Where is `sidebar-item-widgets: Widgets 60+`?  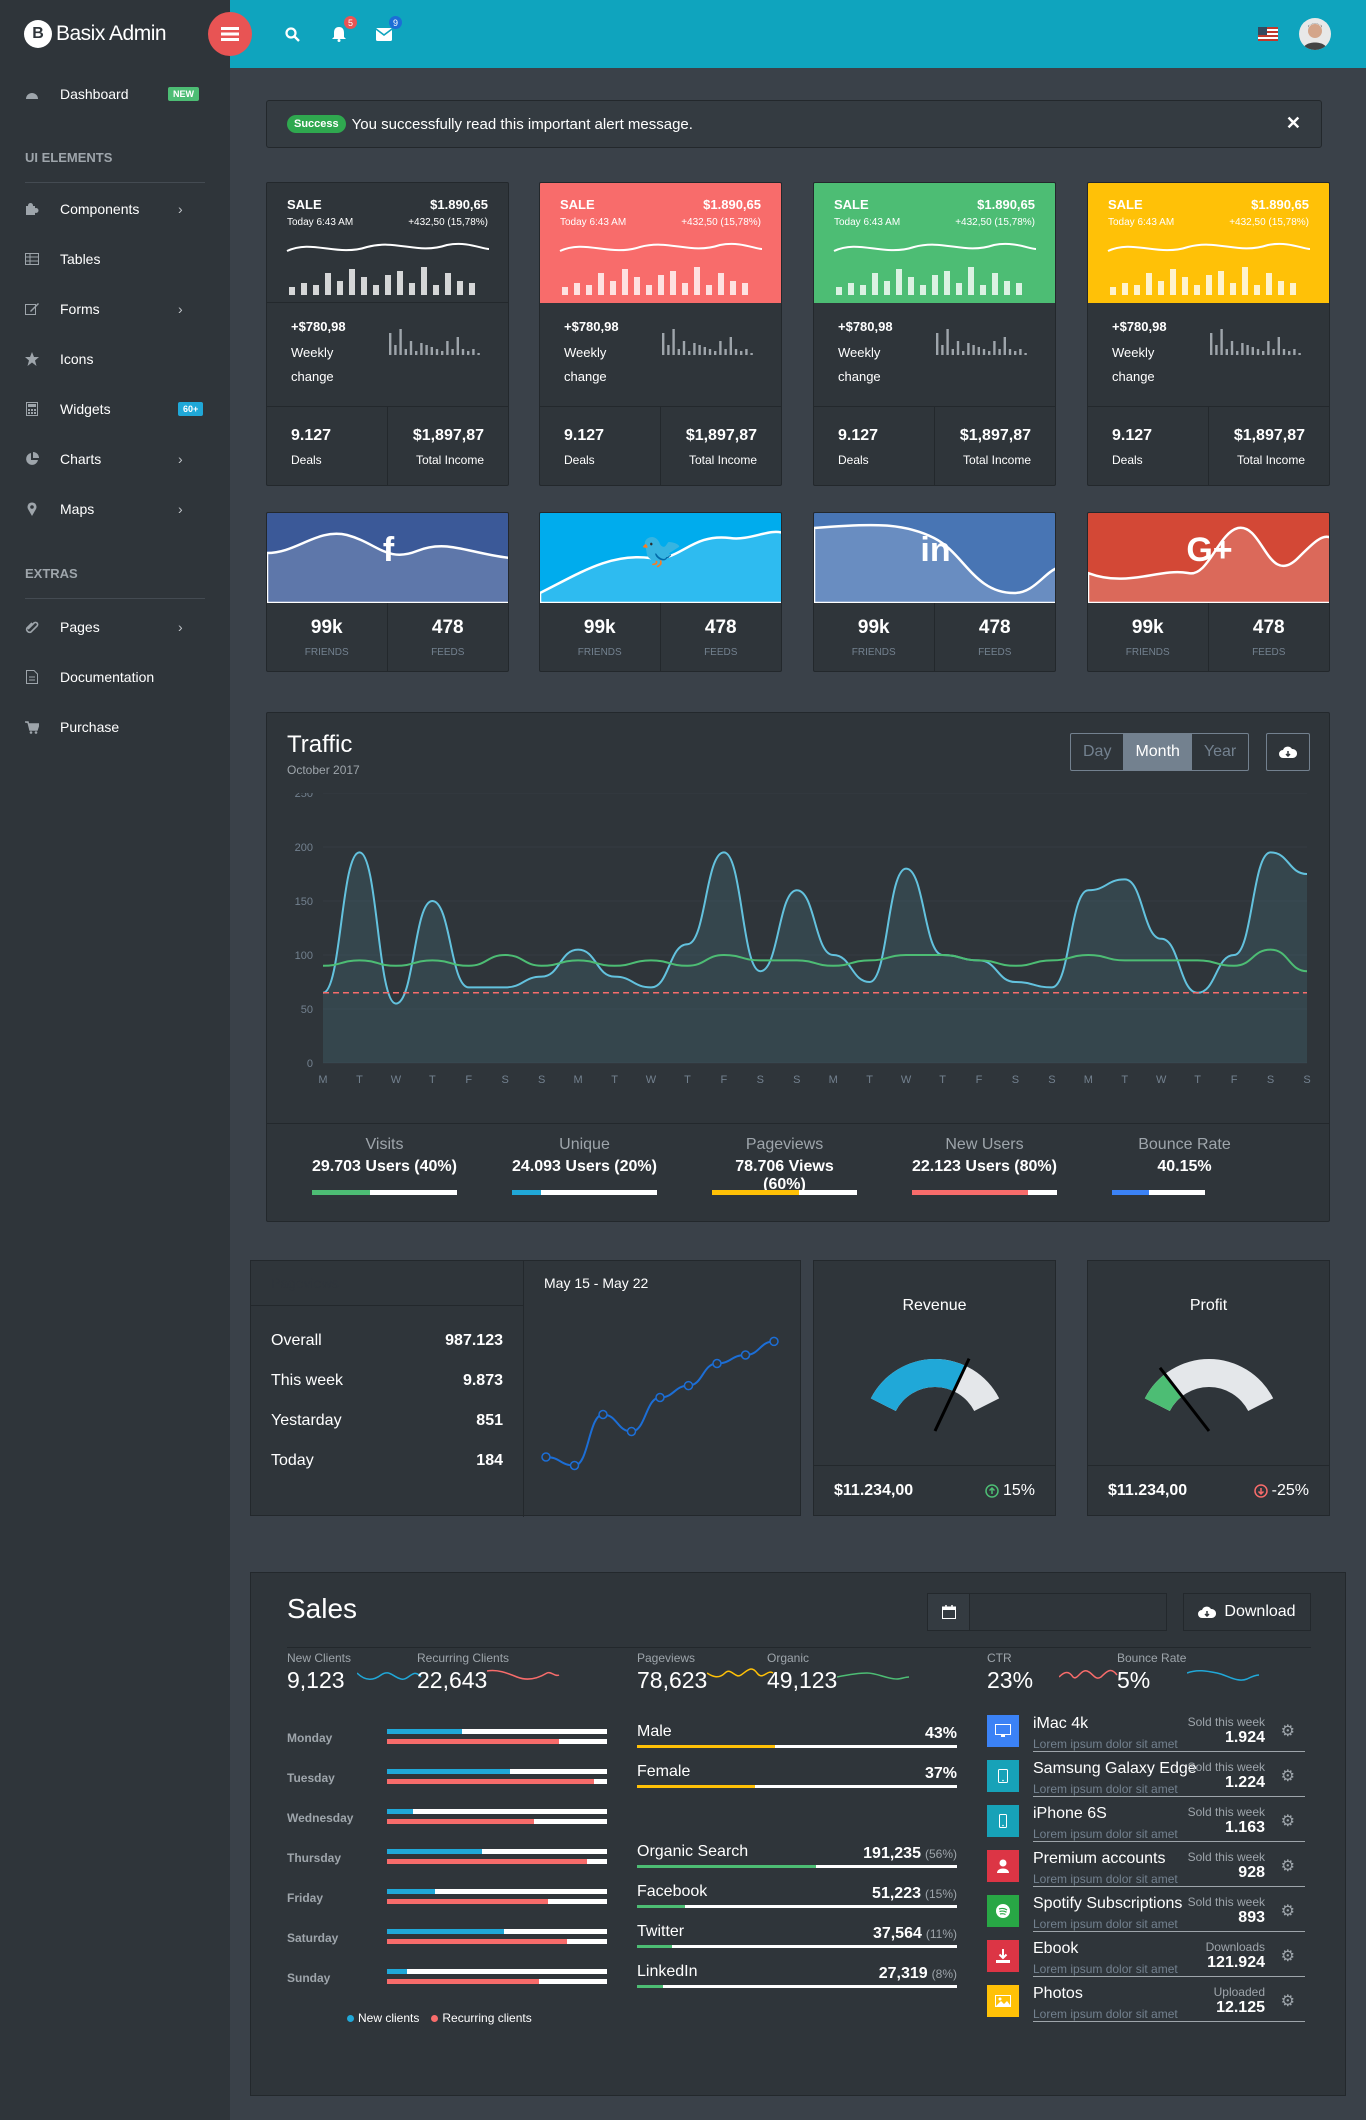 sidebar-item-widgets: Widgets 60+ is located at coordinates (115, 409).